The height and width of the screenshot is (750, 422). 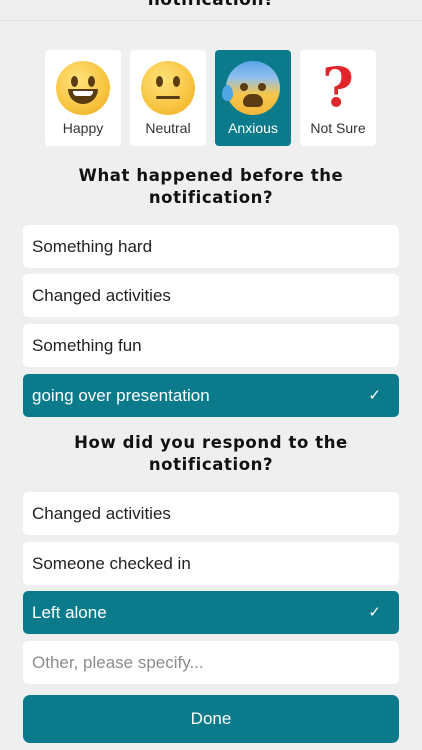 What do you see at coordinates (210, 98) in the screenshot?
I see `mood-selector: Happy Neutral Anxious ? Not Sure` at bounding box center [210, 98].